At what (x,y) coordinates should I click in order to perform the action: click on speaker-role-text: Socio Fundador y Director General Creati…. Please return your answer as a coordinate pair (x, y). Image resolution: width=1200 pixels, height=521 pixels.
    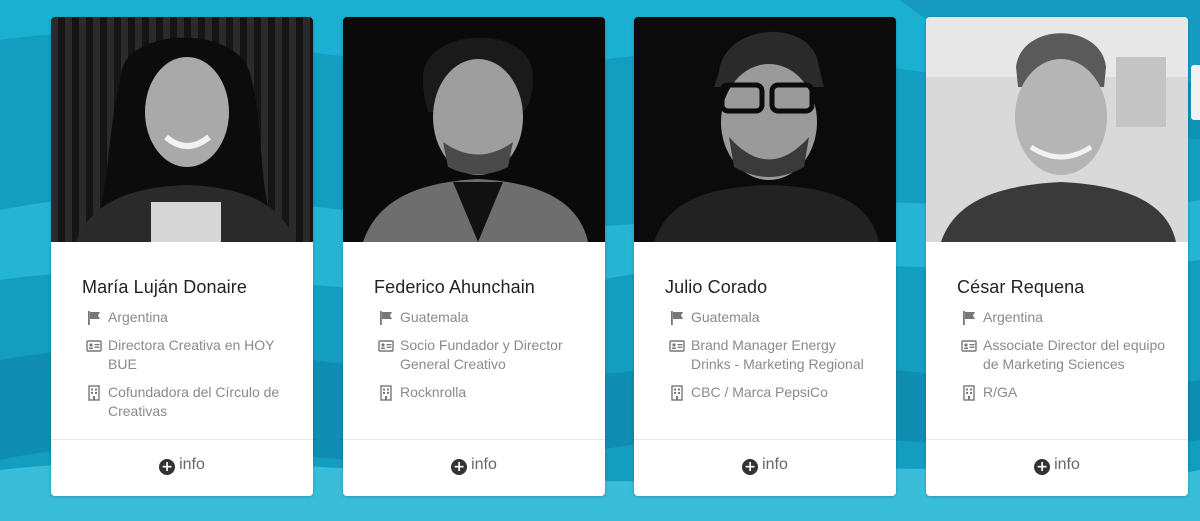
    Looking at the image, I should click on (481, 354).